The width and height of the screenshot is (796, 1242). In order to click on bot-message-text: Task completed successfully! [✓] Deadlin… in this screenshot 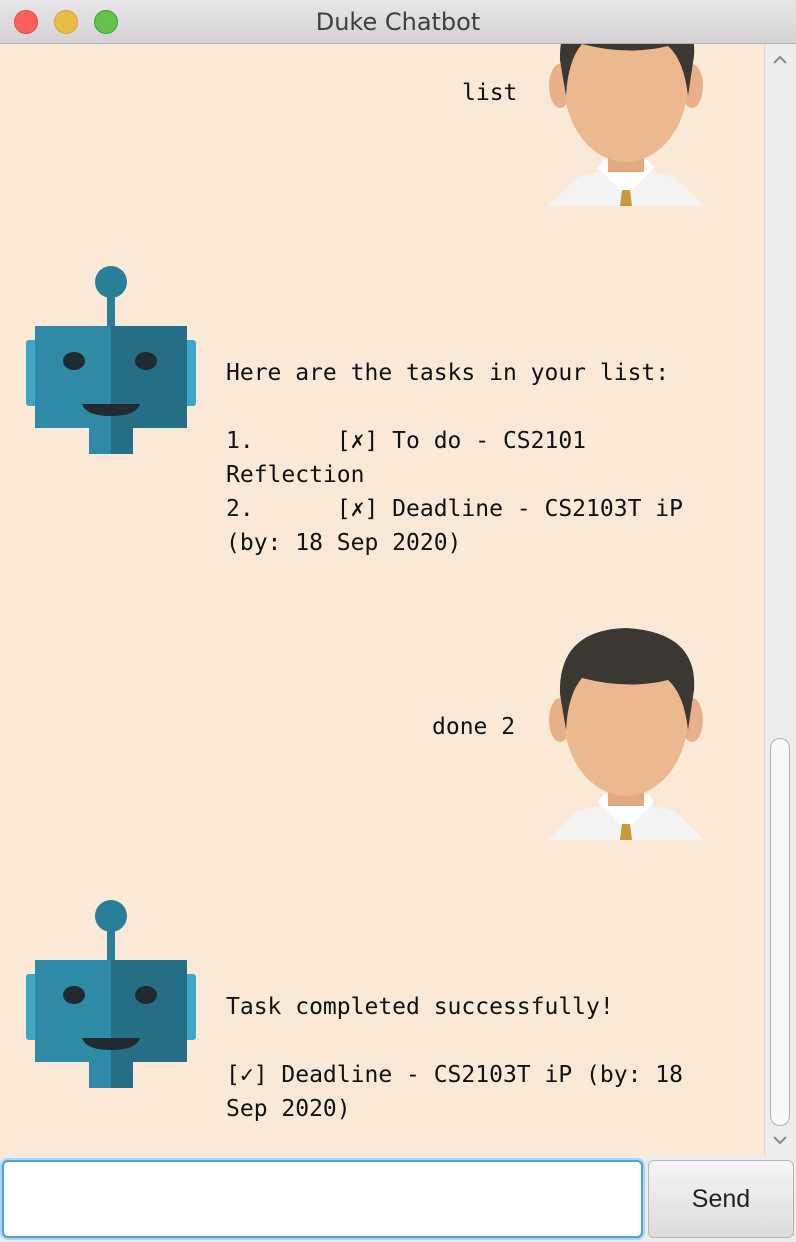, I will do `click(454, 1058)`.